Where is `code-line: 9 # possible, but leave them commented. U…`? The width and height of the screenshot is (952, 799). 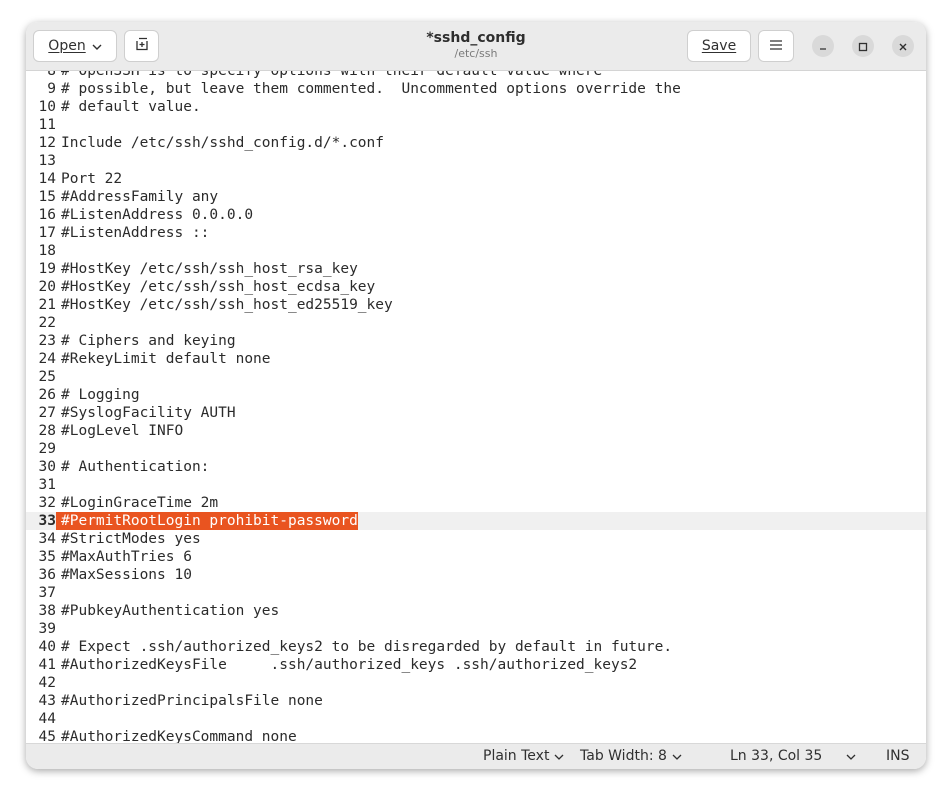 code-line: 9 # possible, but leave them commented. U… is located at coordinates (476, 89).